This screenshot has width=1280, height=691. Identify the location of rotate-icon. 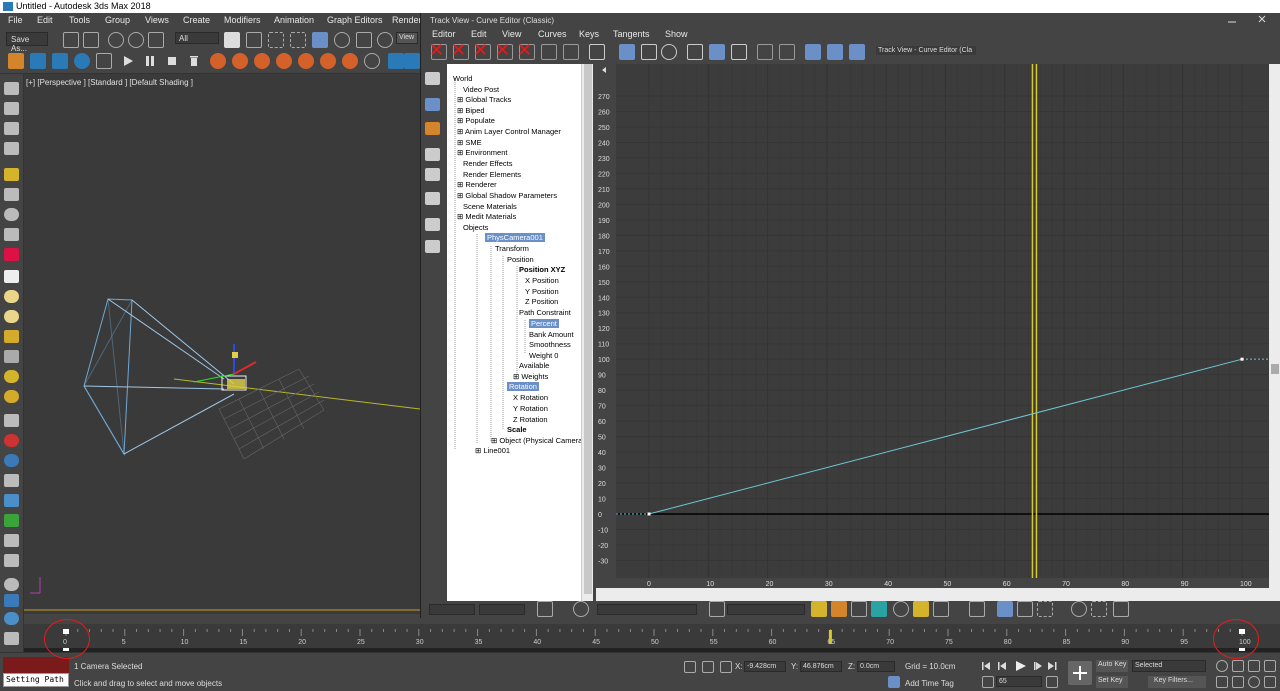
(342, 40).